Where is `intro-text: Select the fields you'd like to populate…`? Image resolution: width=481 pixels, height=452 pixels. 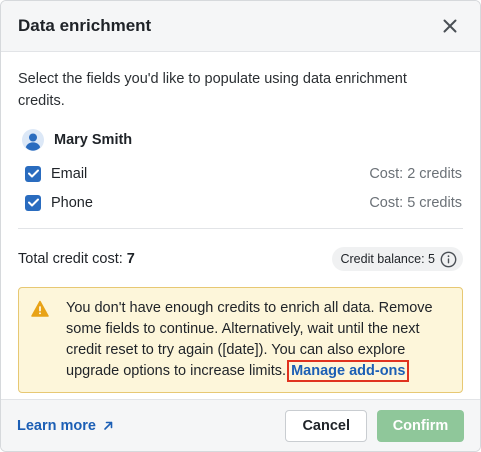 intro-text: Select the fields you'd like to populate… is located at coordinates (212, 90).